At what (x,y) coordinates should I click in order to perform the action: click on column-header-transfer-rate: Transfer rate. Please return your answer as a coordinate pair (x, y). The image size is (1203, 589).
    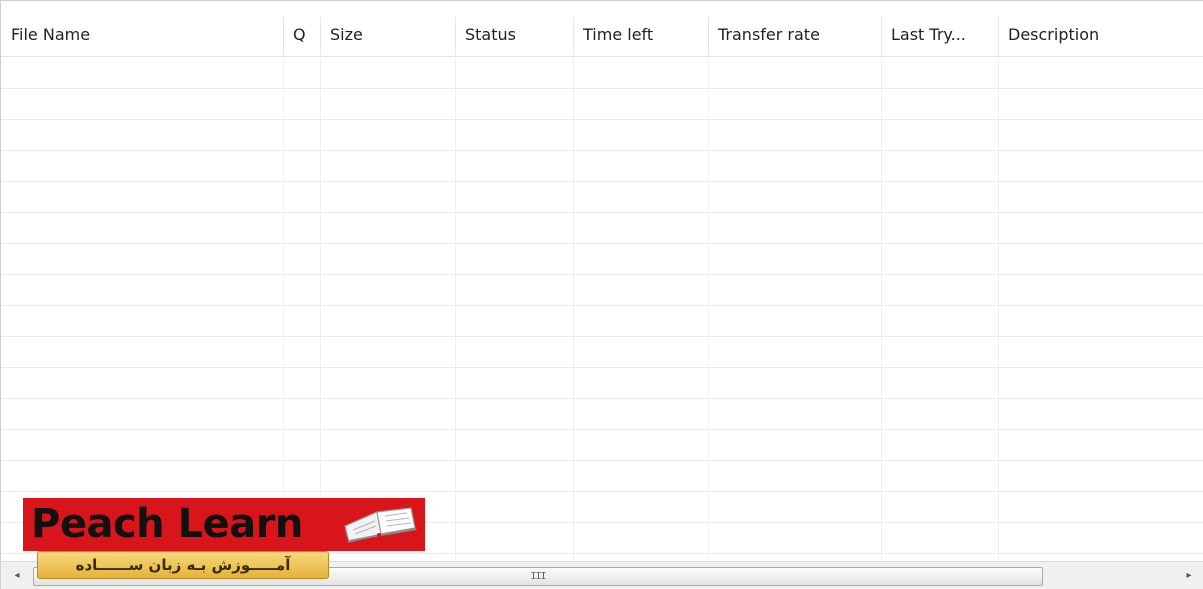
    Looking at the image, I should click on (794, 35).